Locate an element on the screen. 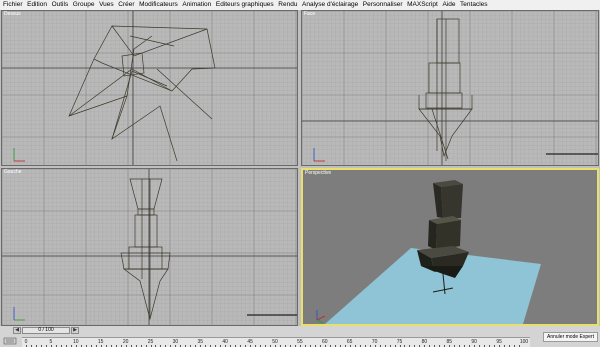 The width and height of the screenshot is (600, 347). menu-item: Modificateurs is located at coordinates (158, 5).